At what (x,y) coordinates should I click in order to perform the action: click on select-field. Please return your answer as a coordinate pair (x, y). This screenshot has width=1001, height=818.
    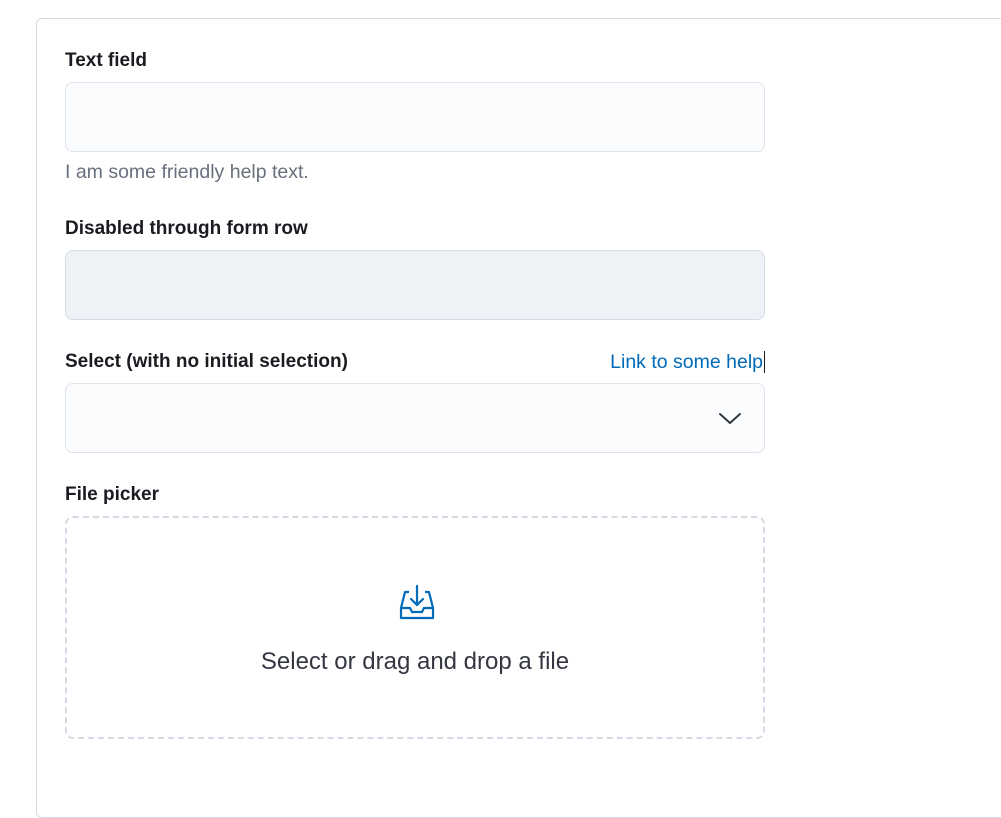
    Looking at the image, I should click on (415, 418).